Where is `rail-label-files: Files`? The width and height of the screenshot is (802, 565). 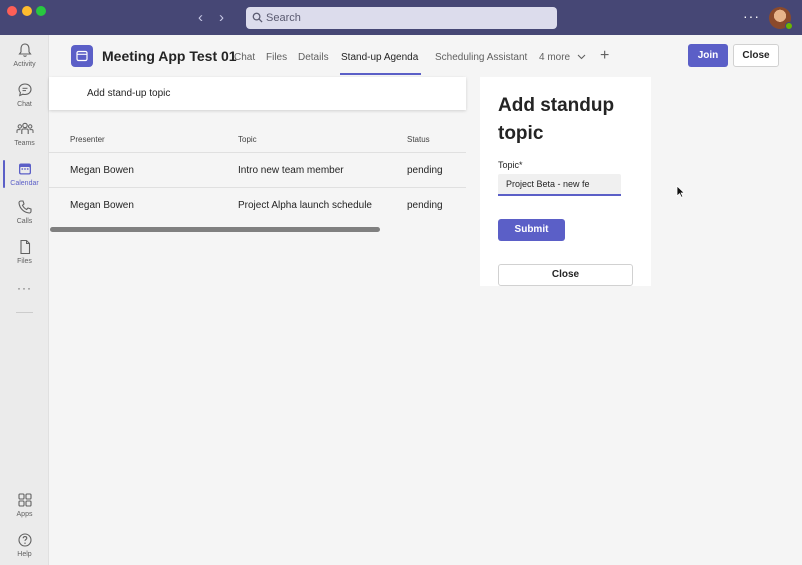 rail-label-files: Files is located at coordinates (24, 261).